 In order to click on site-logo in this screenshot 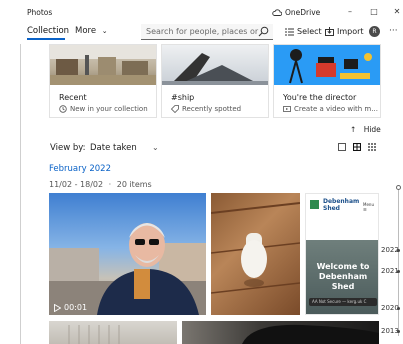, I will do `click(314, 204)`.